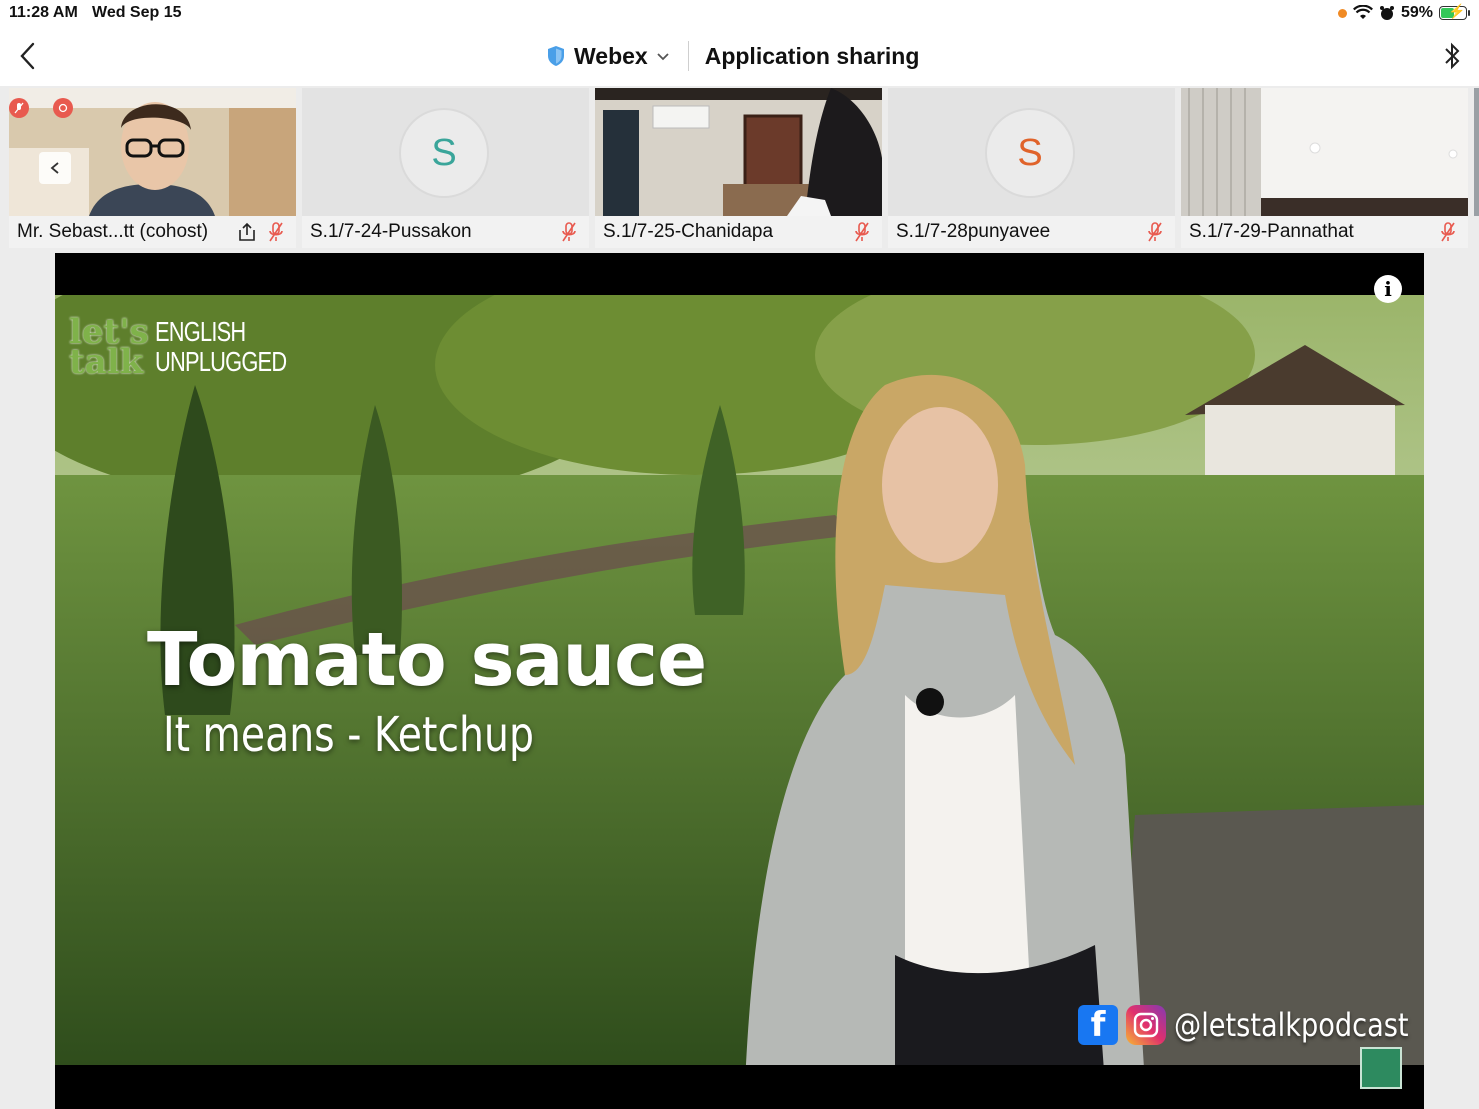  I want to click on status-date: Wed Sep 15, so click(137, 12).